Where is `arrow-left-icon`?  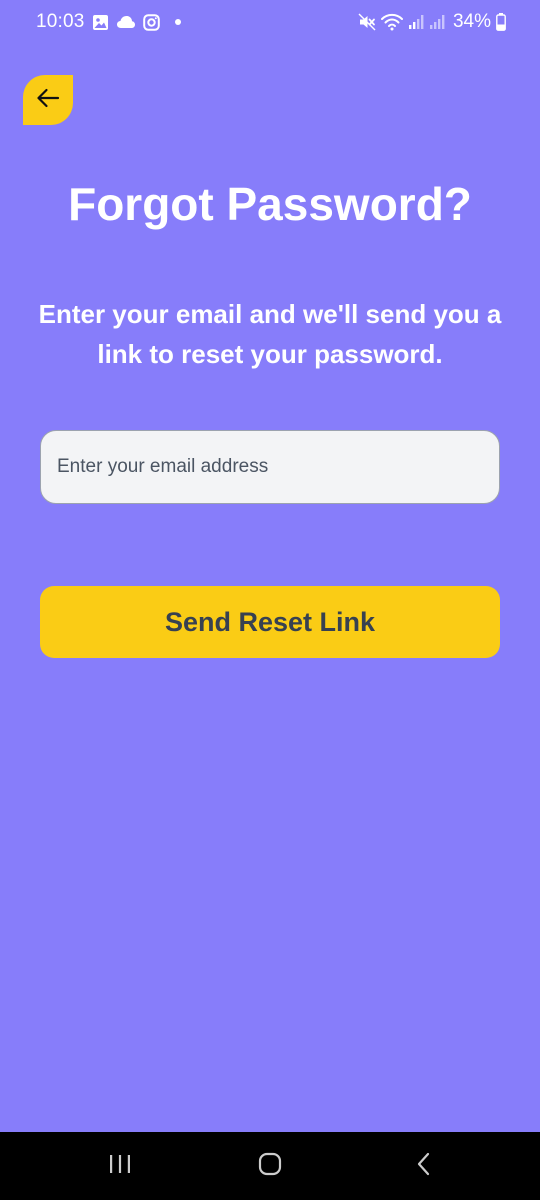
arrow-left-icon is located at coordinates (48, 100).